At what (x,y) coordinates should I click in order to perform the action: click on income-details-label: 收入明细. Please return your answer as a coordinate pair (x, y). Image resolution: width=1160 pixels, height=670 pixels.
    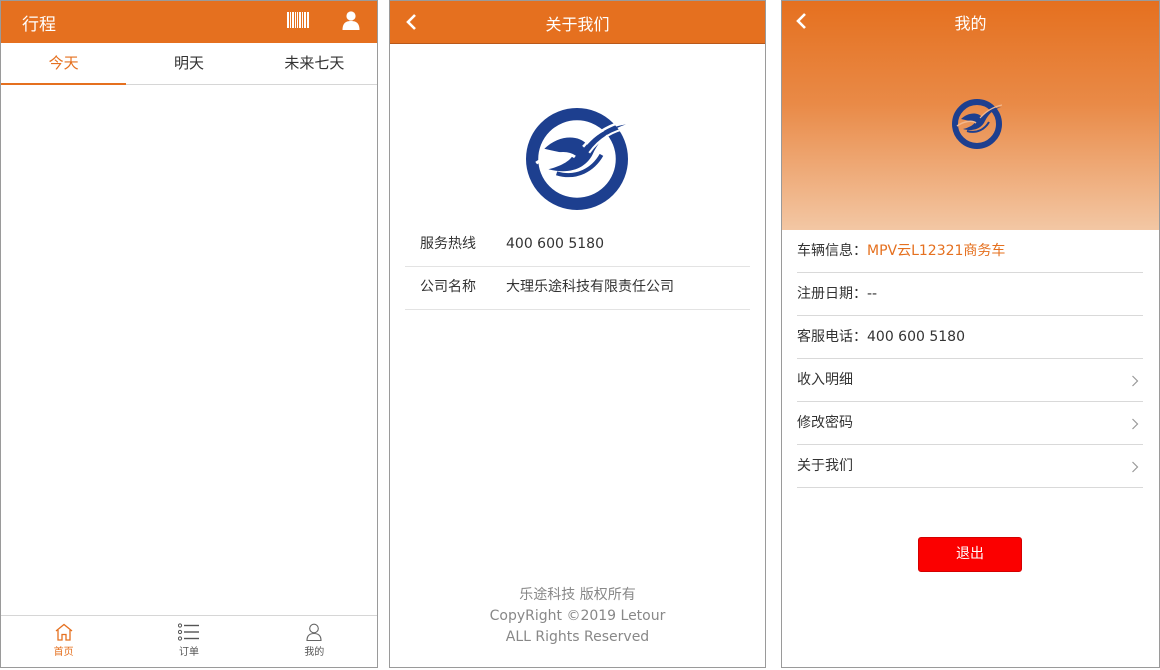
    Looking at the image, I should click on (825, 380).